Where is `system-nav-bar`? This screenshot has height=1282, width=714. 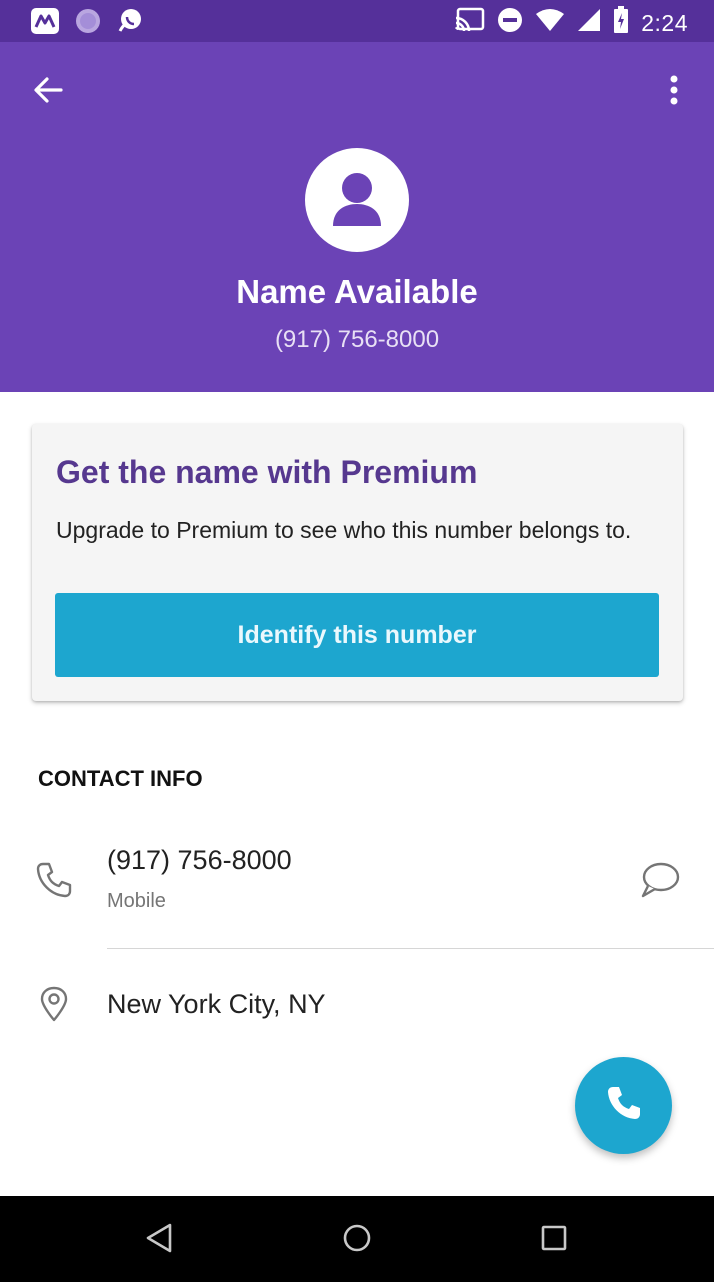
system-nav-bar is located at coordinates (357, 1239).